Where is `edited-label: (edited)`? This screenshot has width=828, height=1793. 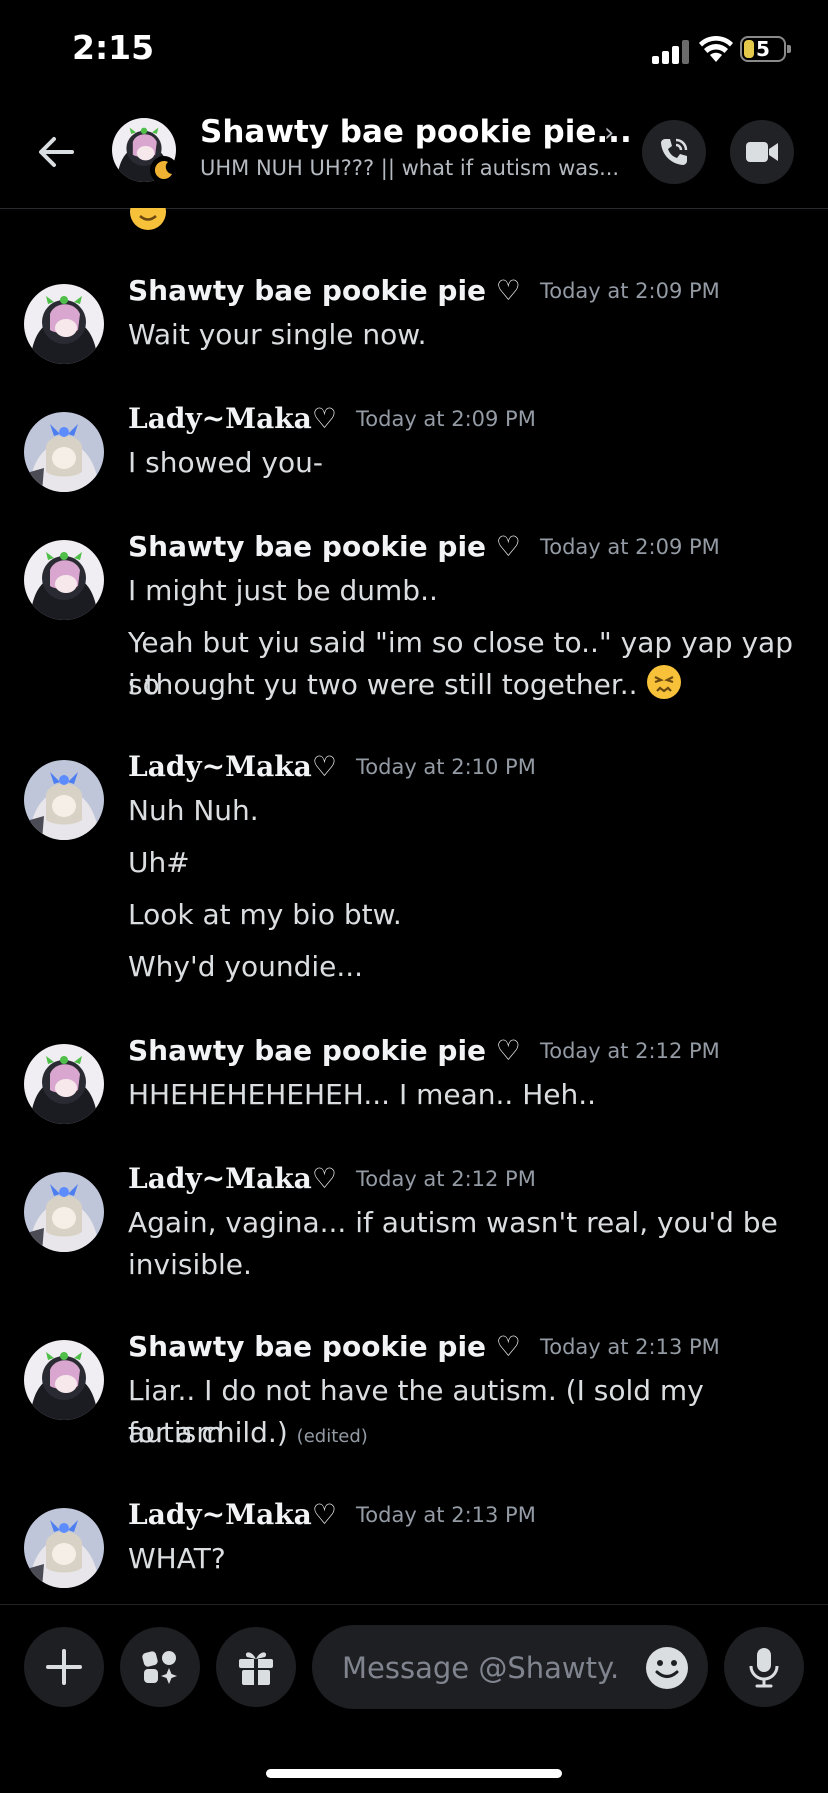 edited-label: (edited) is located at coordinates (332, 1436).